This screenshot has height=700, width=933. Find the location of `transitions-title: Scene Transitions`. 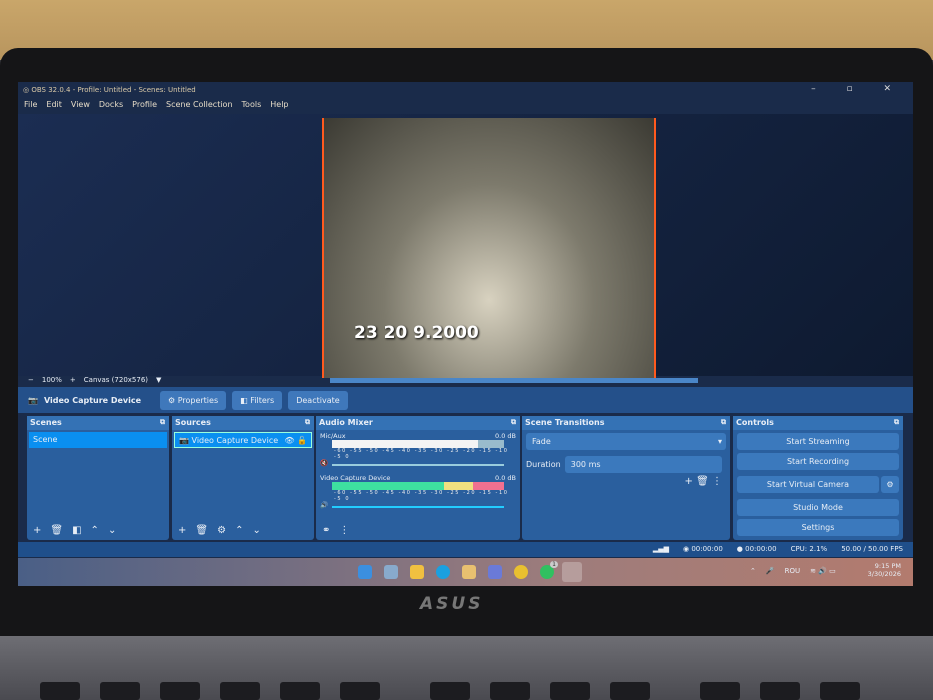

transitions-title: Scene Transitions is located at coordinates (565, 422).